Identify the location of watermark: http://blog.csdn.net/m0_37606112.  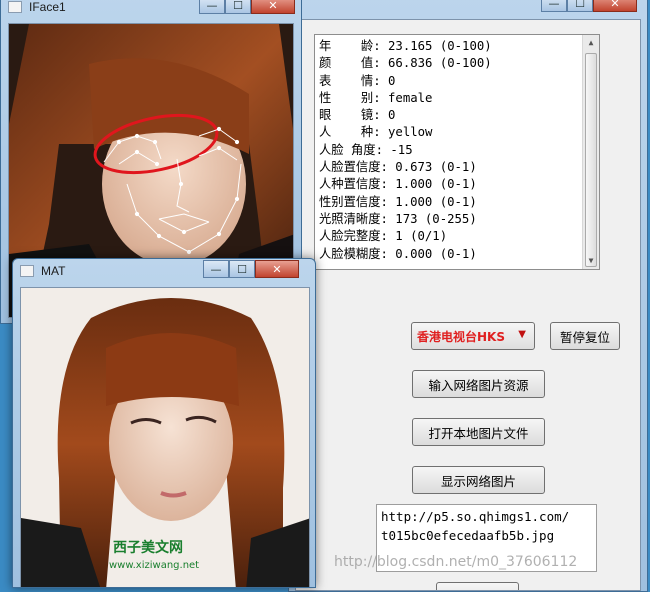
(456, 562).